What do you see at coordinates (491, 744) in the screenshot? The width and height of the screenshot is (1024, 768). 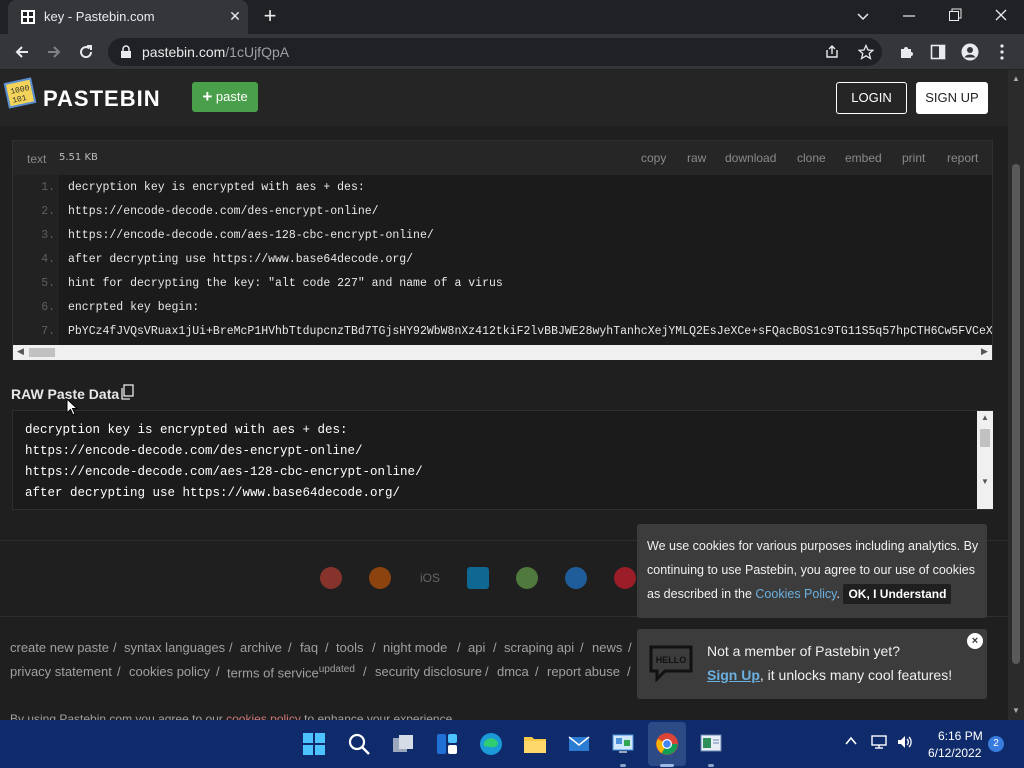 I see `edge-browser-icon` at bounding box center [491, 744].